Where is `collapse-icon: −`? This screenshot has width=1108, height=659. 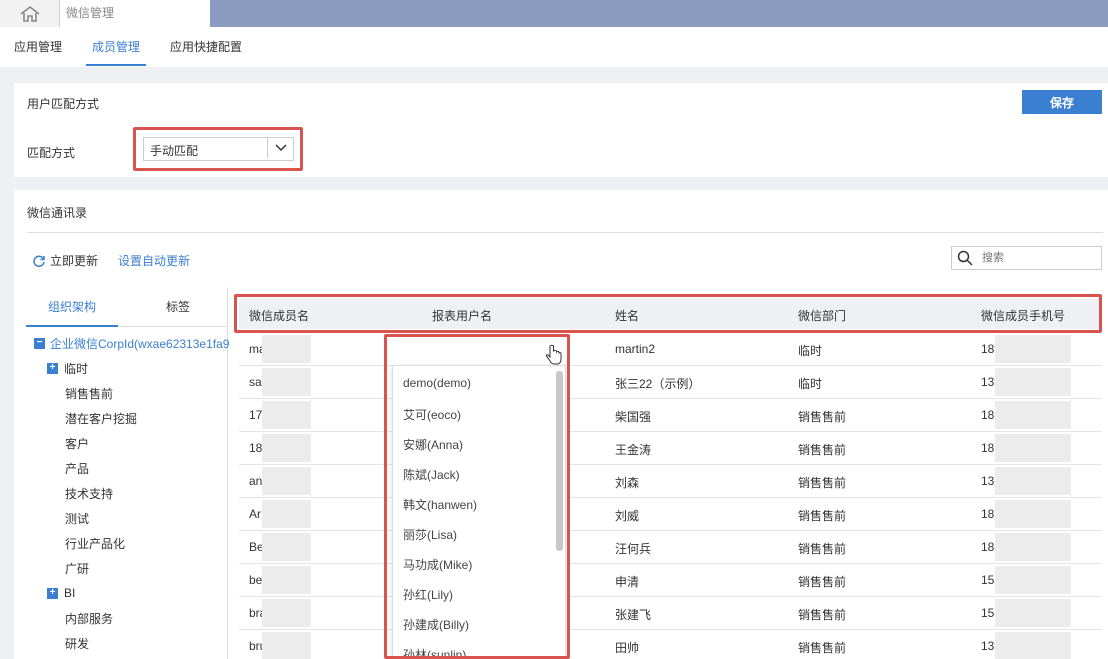
collapse-icon: − is located at coordinates (39, 343).